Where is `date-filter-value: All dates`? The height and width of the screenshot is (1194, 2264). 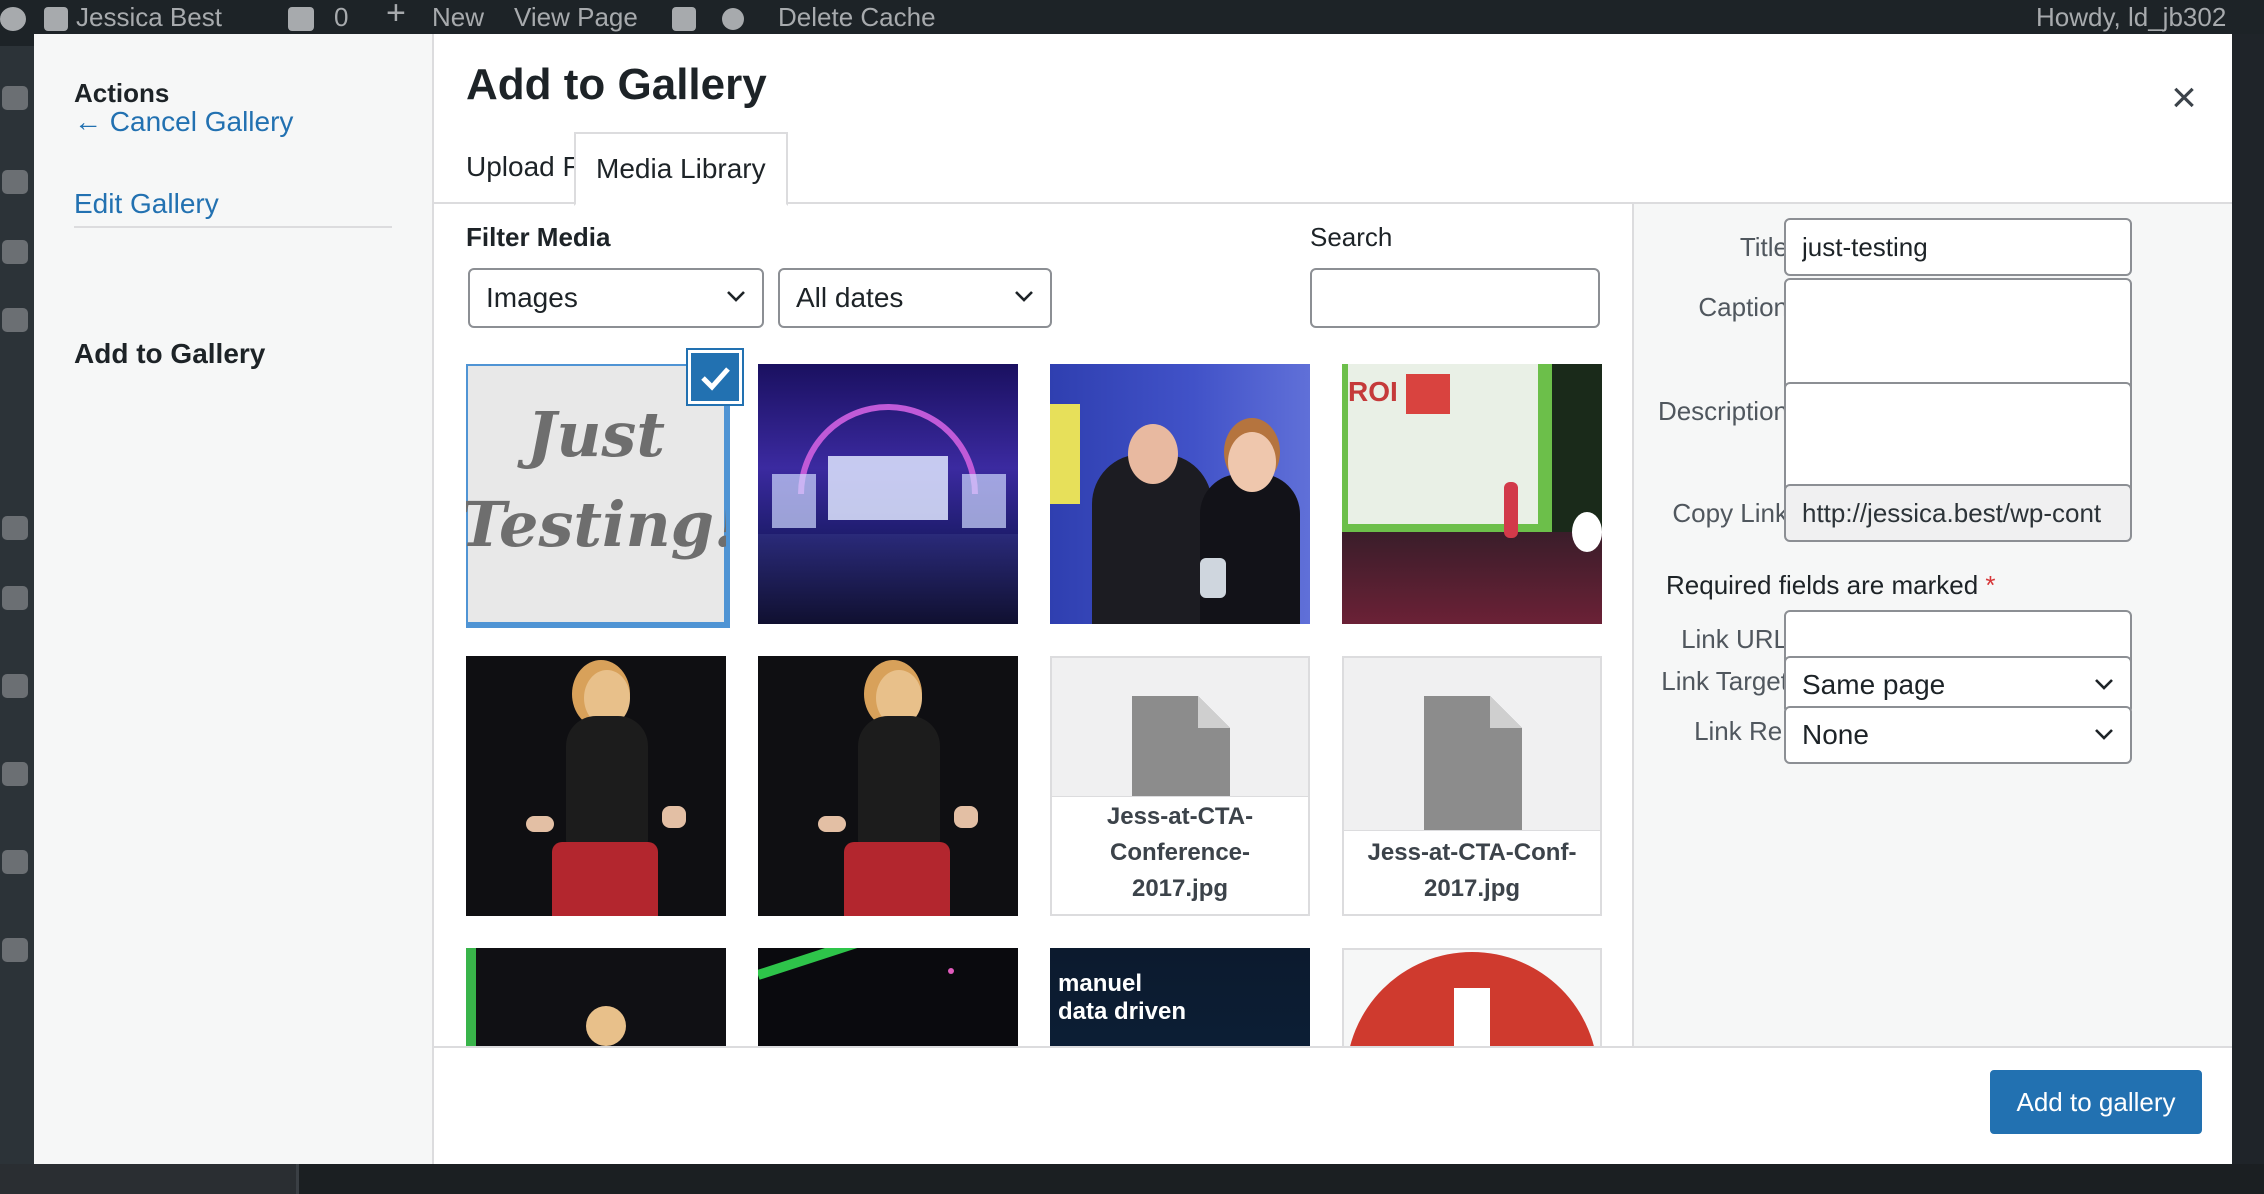
date-filter-value: All dates is located at coordinates (850, 297).